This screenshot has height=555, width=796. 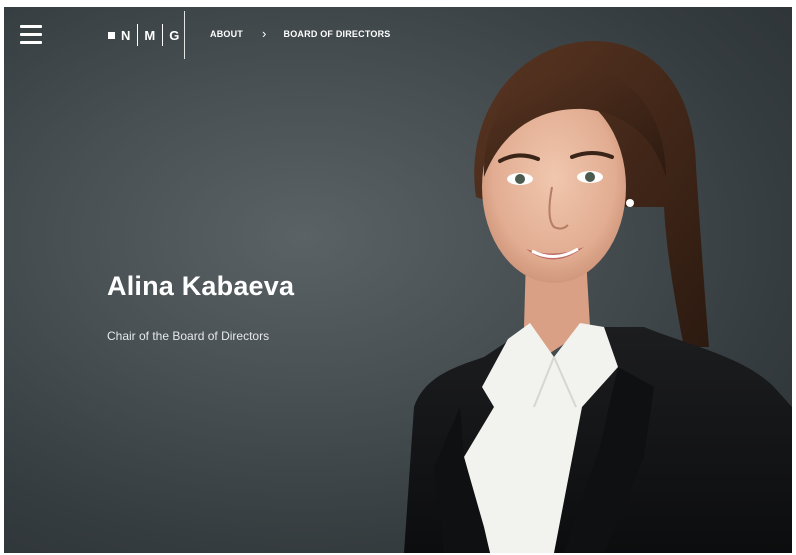 I want to click on logo-square-mark, so click(x=111, y=35).